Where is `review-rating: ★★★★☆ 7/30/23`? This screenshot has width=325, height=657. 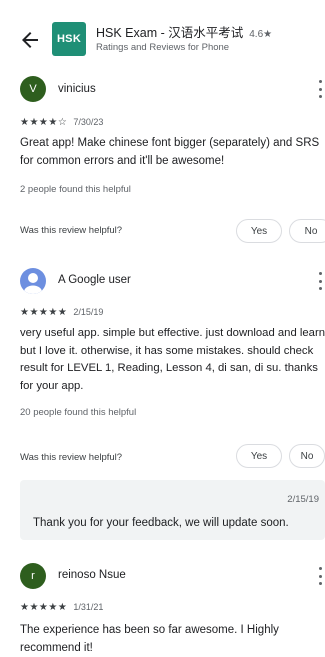
review-rating: ★★★★☆ 7/30/23 is located at coordinates (61, 122).